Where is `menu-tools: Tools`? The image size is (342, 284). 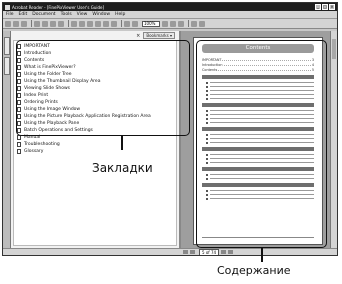 menu-tools: Tools is located at coordinates (66, 14).